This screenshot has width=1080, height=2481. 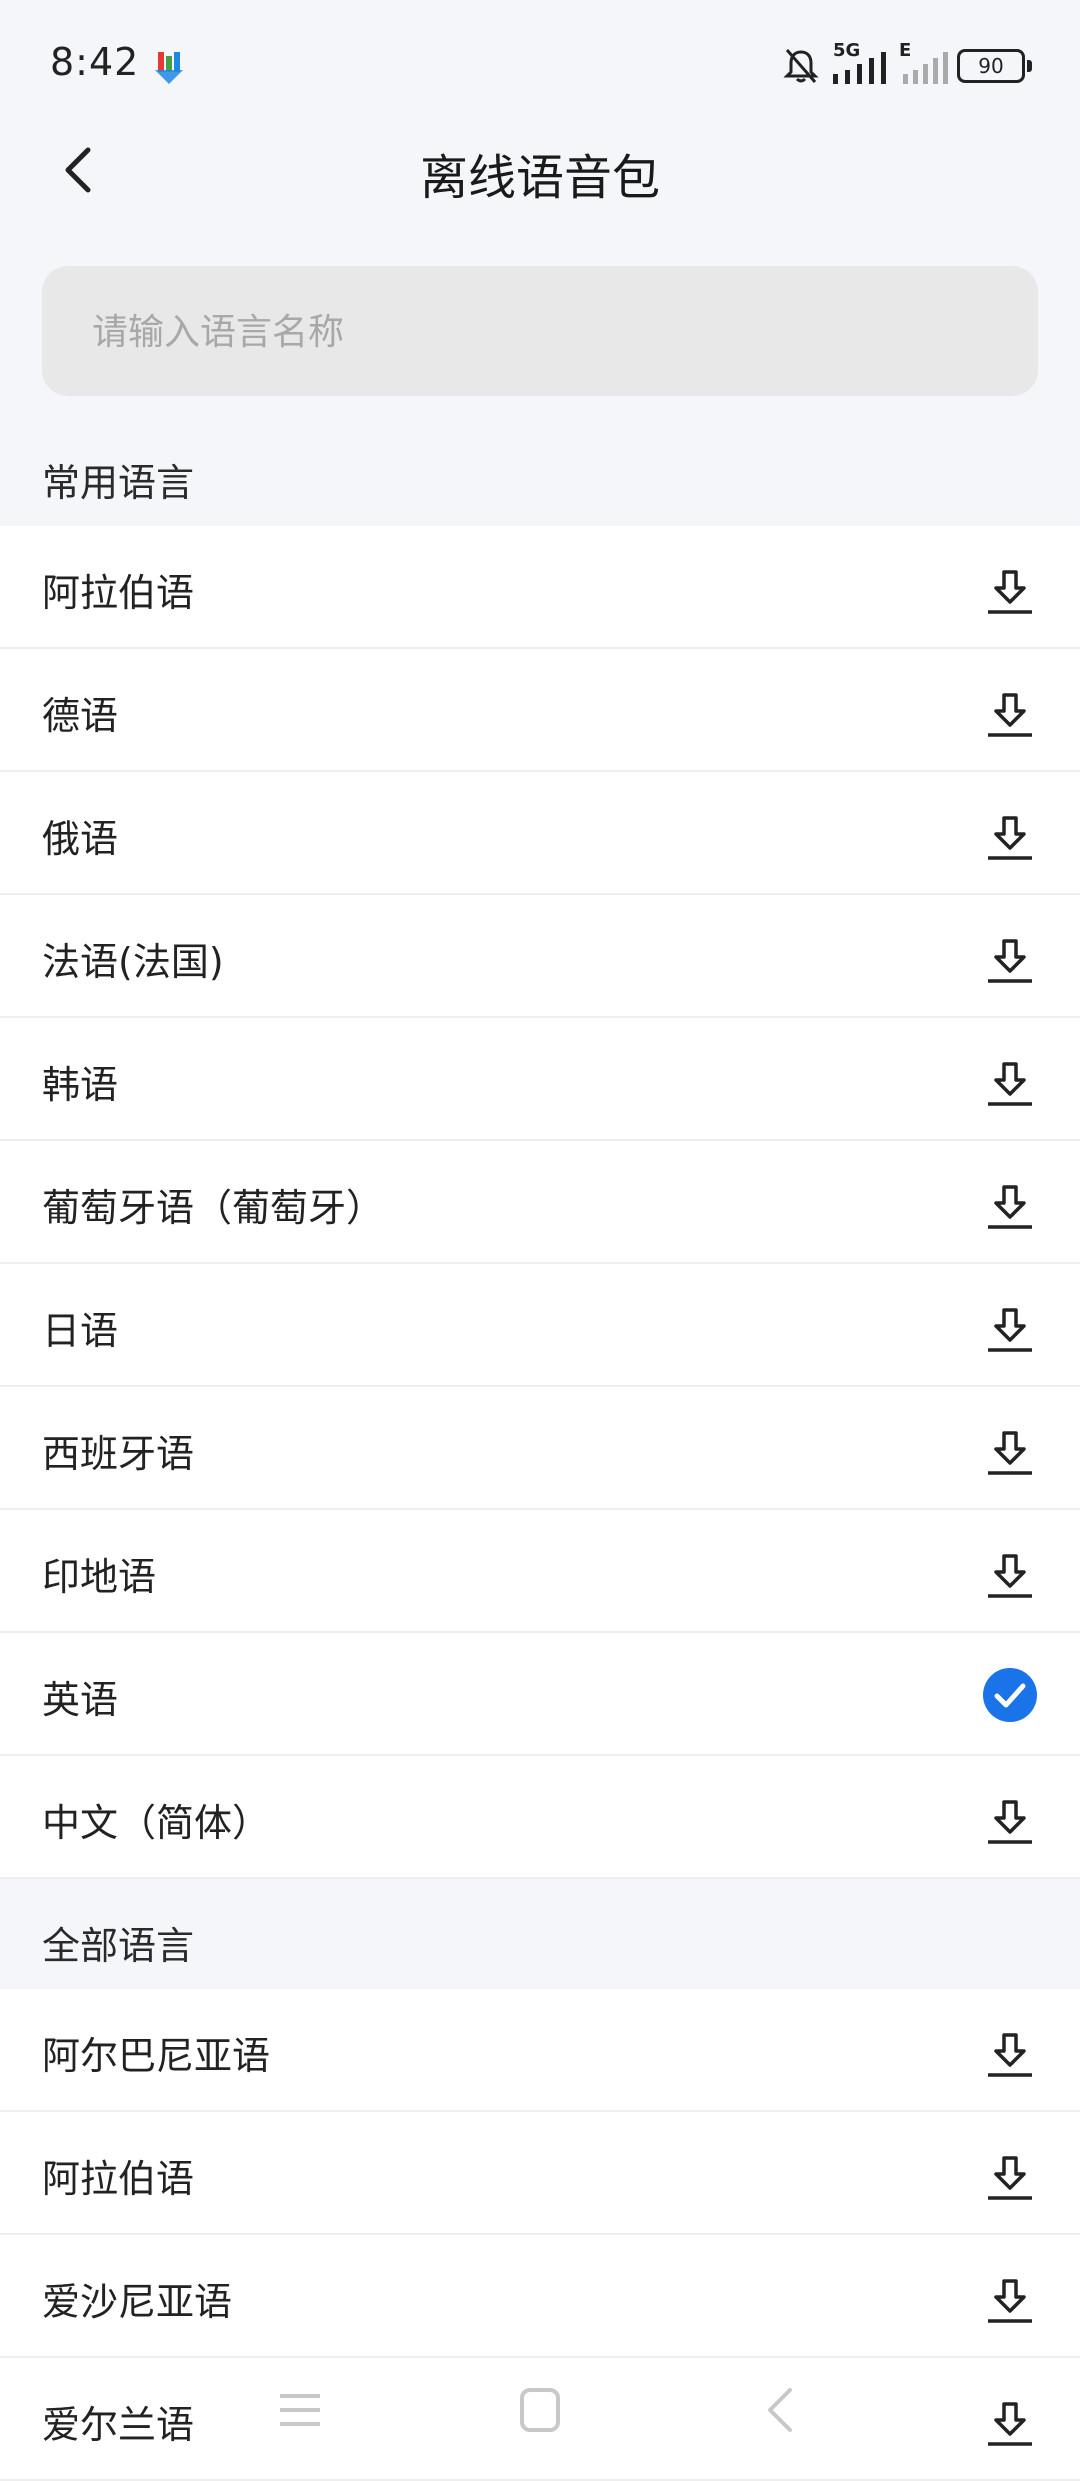 What do you see at coordinates (80, 1700) in the screenshot?
I see `language-label: 英语` at bounding box center [80, 1700].